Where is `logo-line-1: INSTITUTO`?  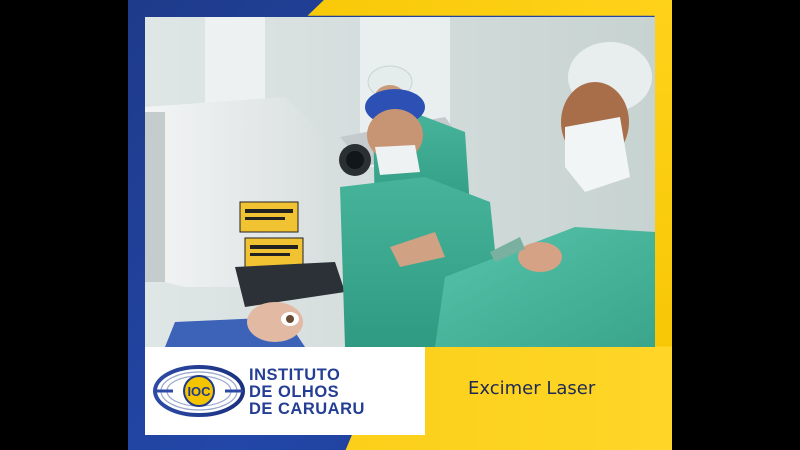
logo-line-1: INSTITUTO is located at coordinates (295, 375).